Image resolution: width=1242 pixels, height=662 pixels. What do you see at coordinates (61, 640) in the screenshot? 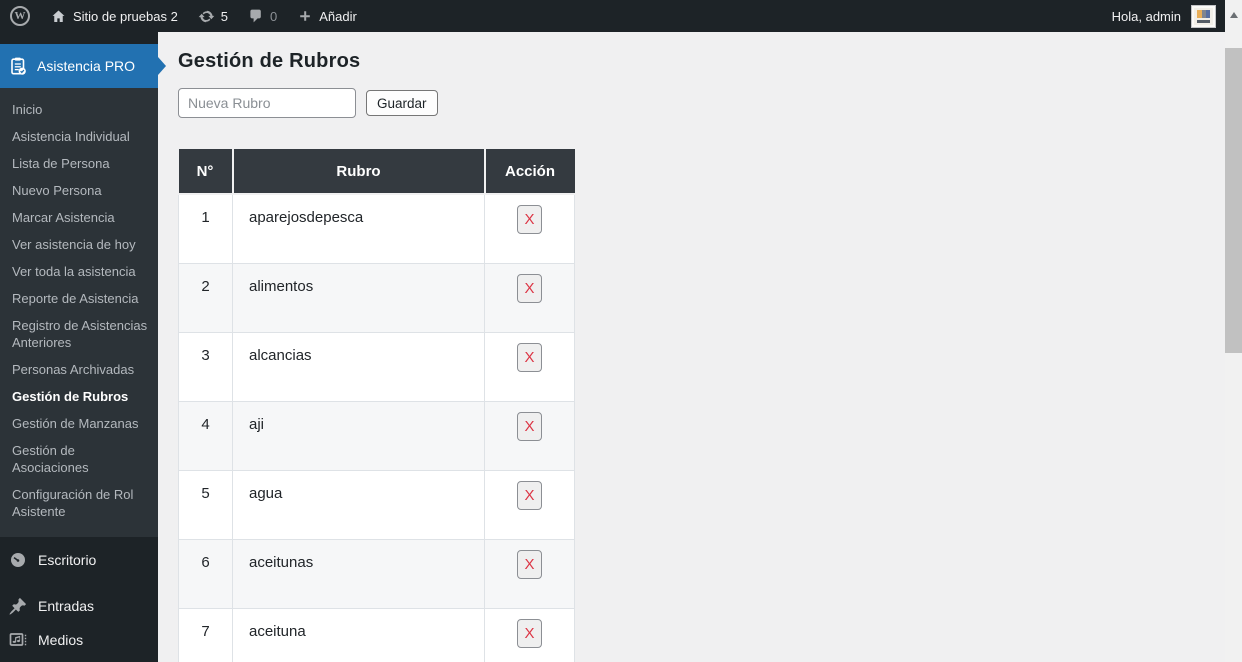
I see `menu-item-label: Medios` at bounding box center [61, 640].